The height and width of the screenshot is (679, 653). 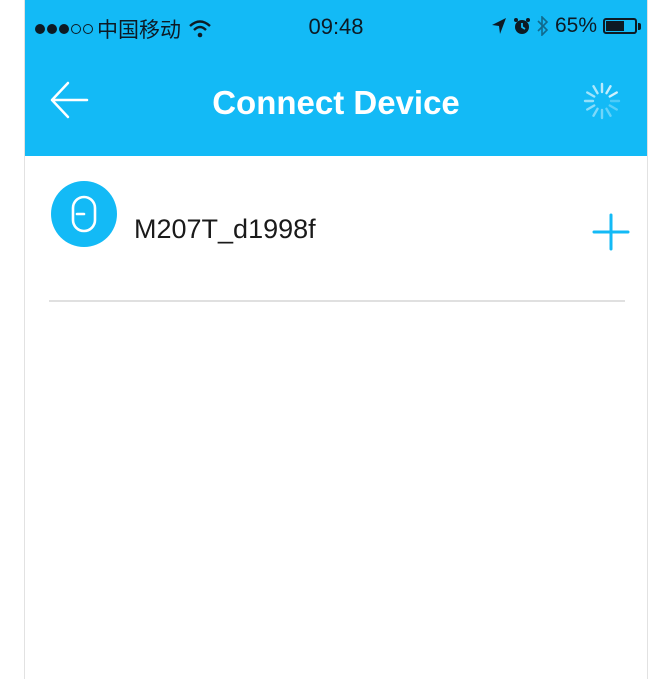 I want to click on lock-device-icon, so click(x=84, y=214).